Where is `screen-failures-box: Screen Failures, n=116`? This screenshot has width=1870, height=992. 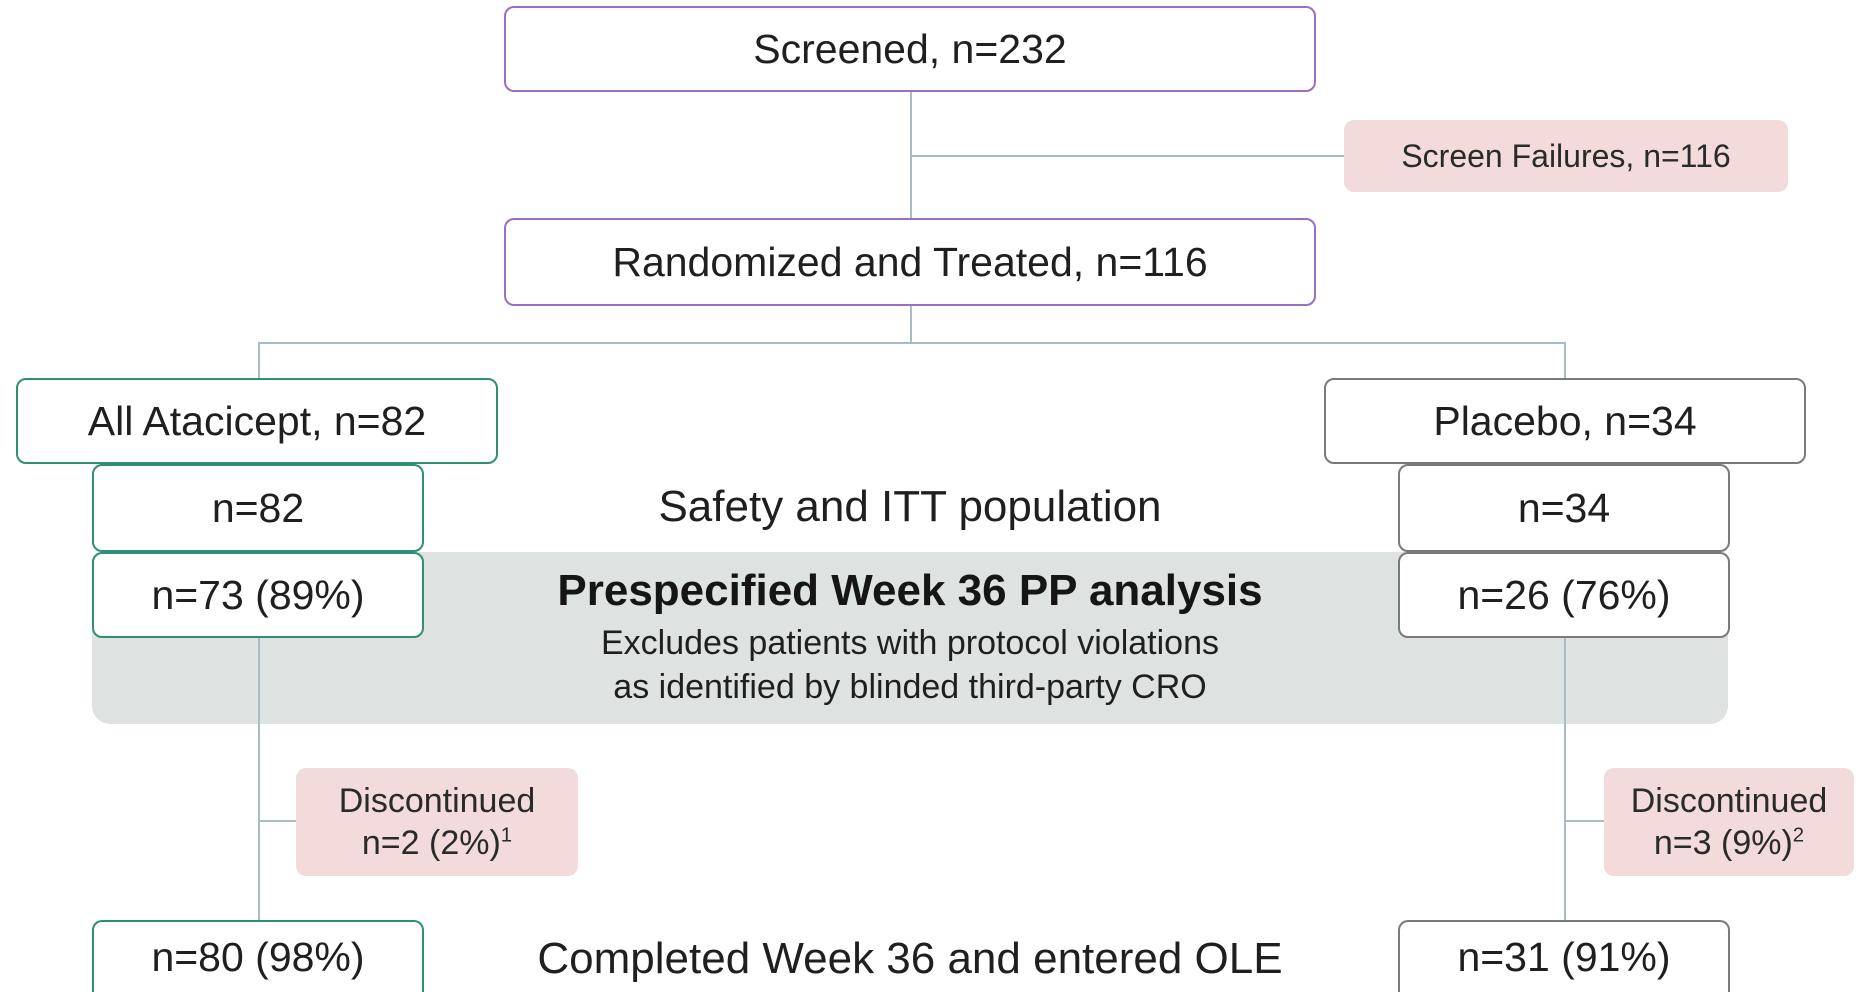
screen-failures-box: Screen Failures, n=116 is located at coordinates (1566, 156).